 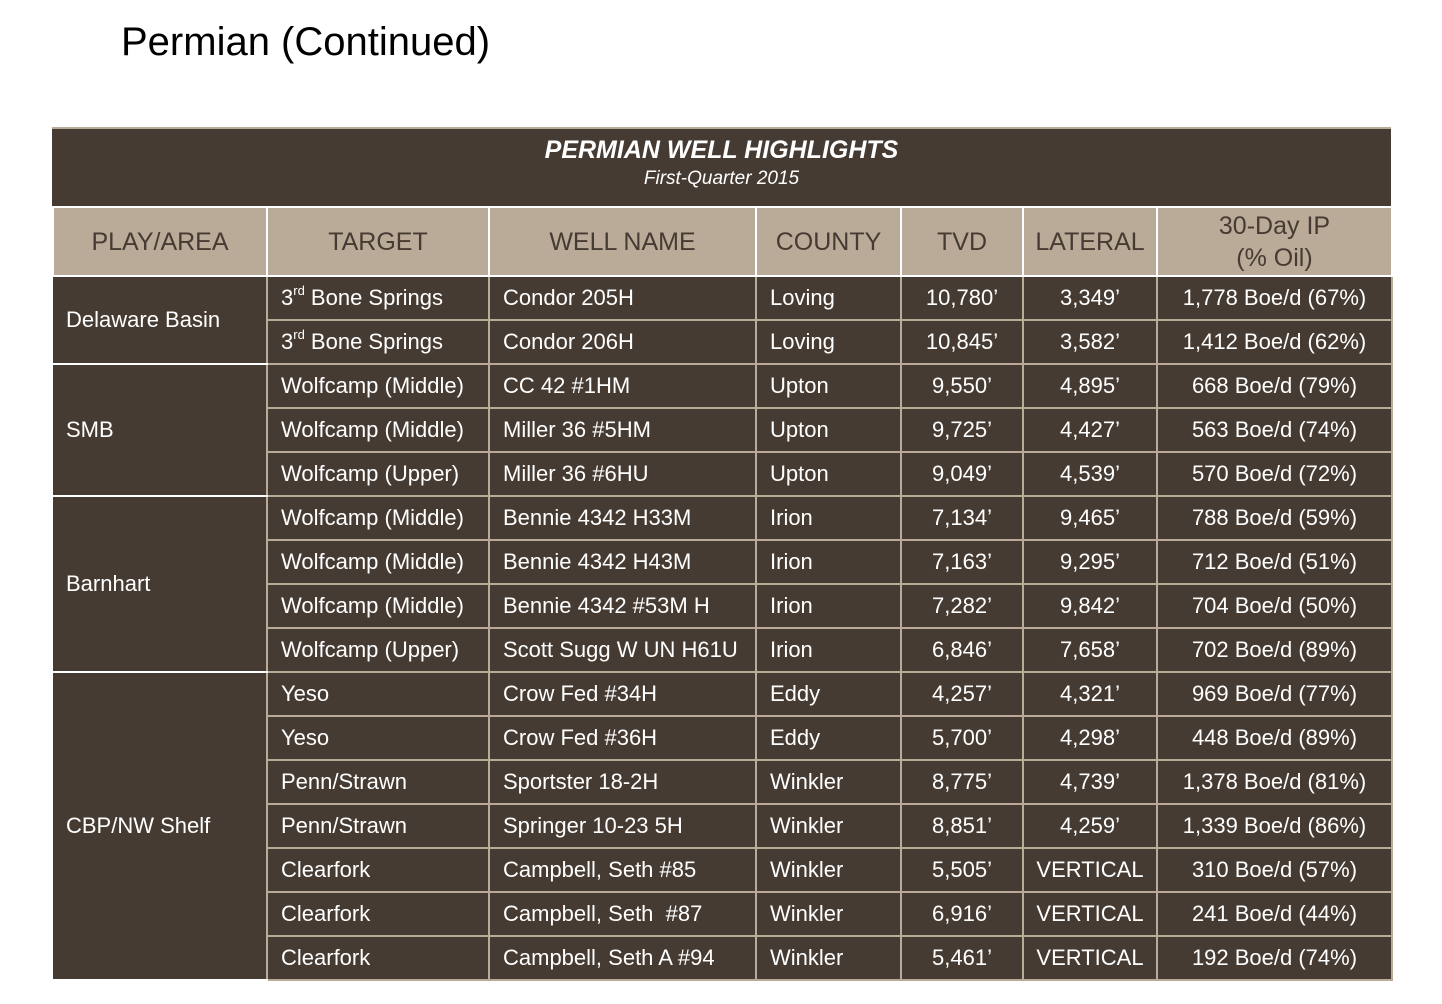 What do you see at coordinates (622, 474) in the screenshot?
I see `well-name-cell: Miller 36 #6HU` at bounding box center [622, 474].